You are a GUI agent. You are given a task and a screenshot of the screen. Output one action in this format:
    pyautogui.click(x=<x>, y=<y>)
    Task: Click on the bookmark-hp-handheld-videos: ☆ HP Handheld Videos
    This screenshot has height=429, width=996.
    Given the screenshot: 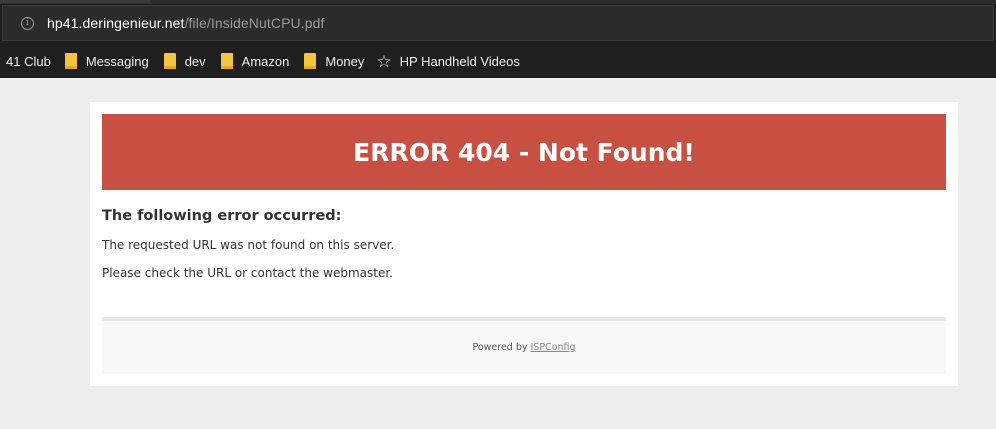 What is the action you would take?
    pyautogui.click(x=447, y=61)
    